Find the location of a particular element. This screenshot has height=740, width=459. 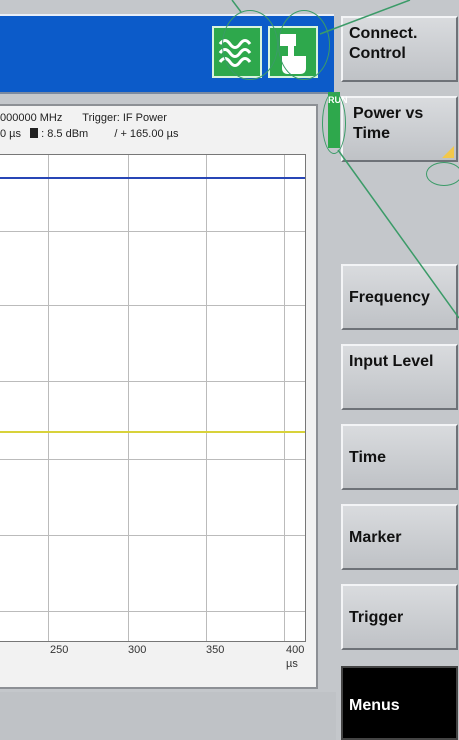

frequency-readout: 000000 MHz is located at coordinates (31, 118).